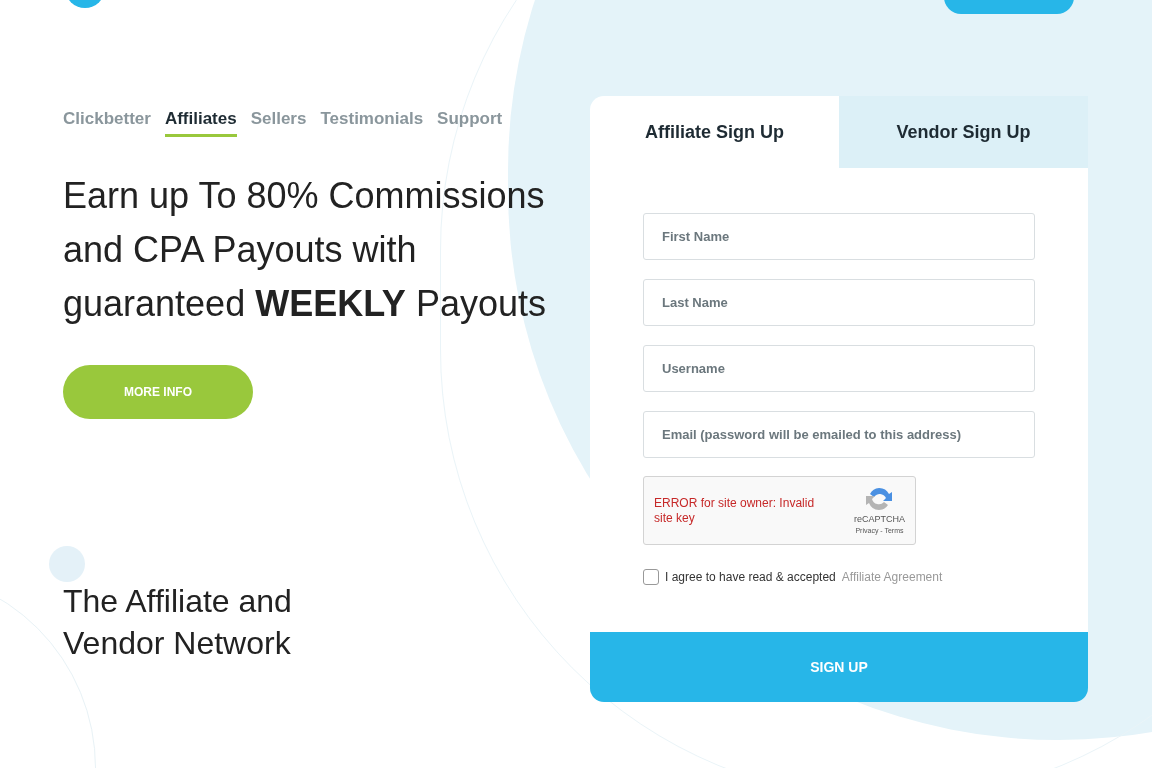 This screenshot has height=768, width=1152. What do you see at coordinates (178, 622) in the screenshot?
I see `subheading: The Affiliate and Vendor Network` at bounding box center [178, 622].